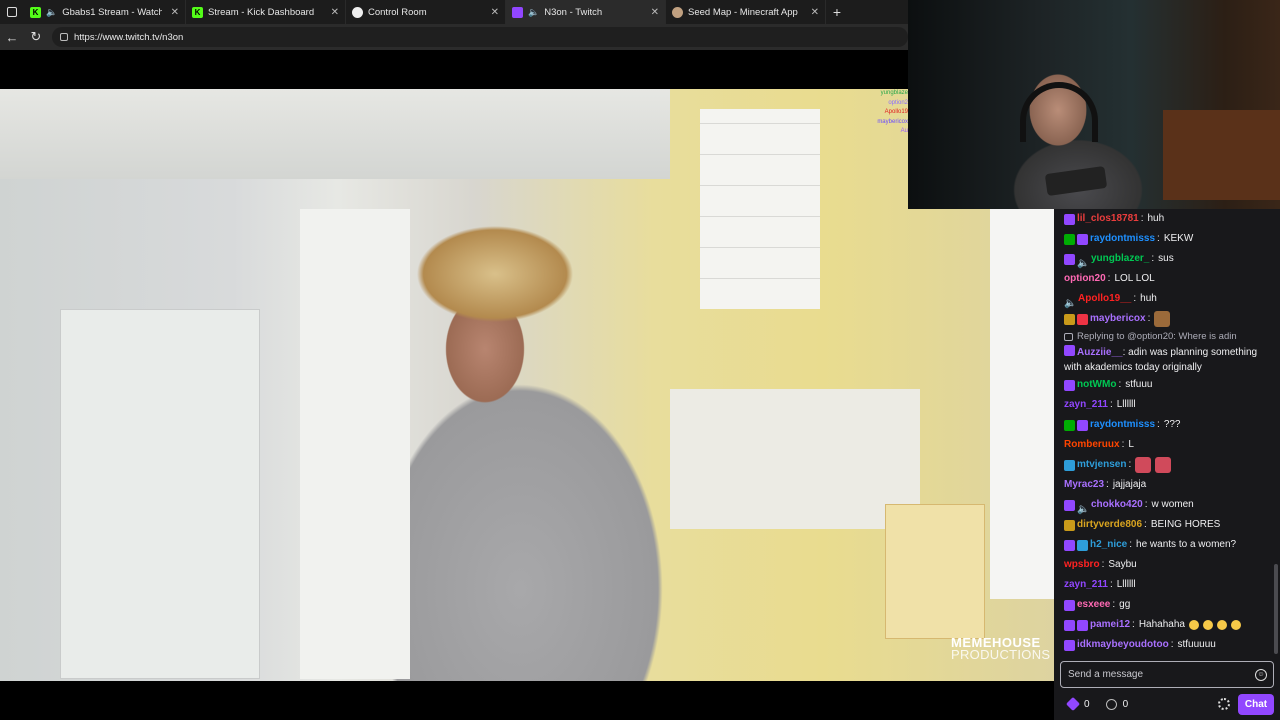 The width and height of the screenshot is (1280, 720). I want to click on new-tab-button: +, so click(837, 12).